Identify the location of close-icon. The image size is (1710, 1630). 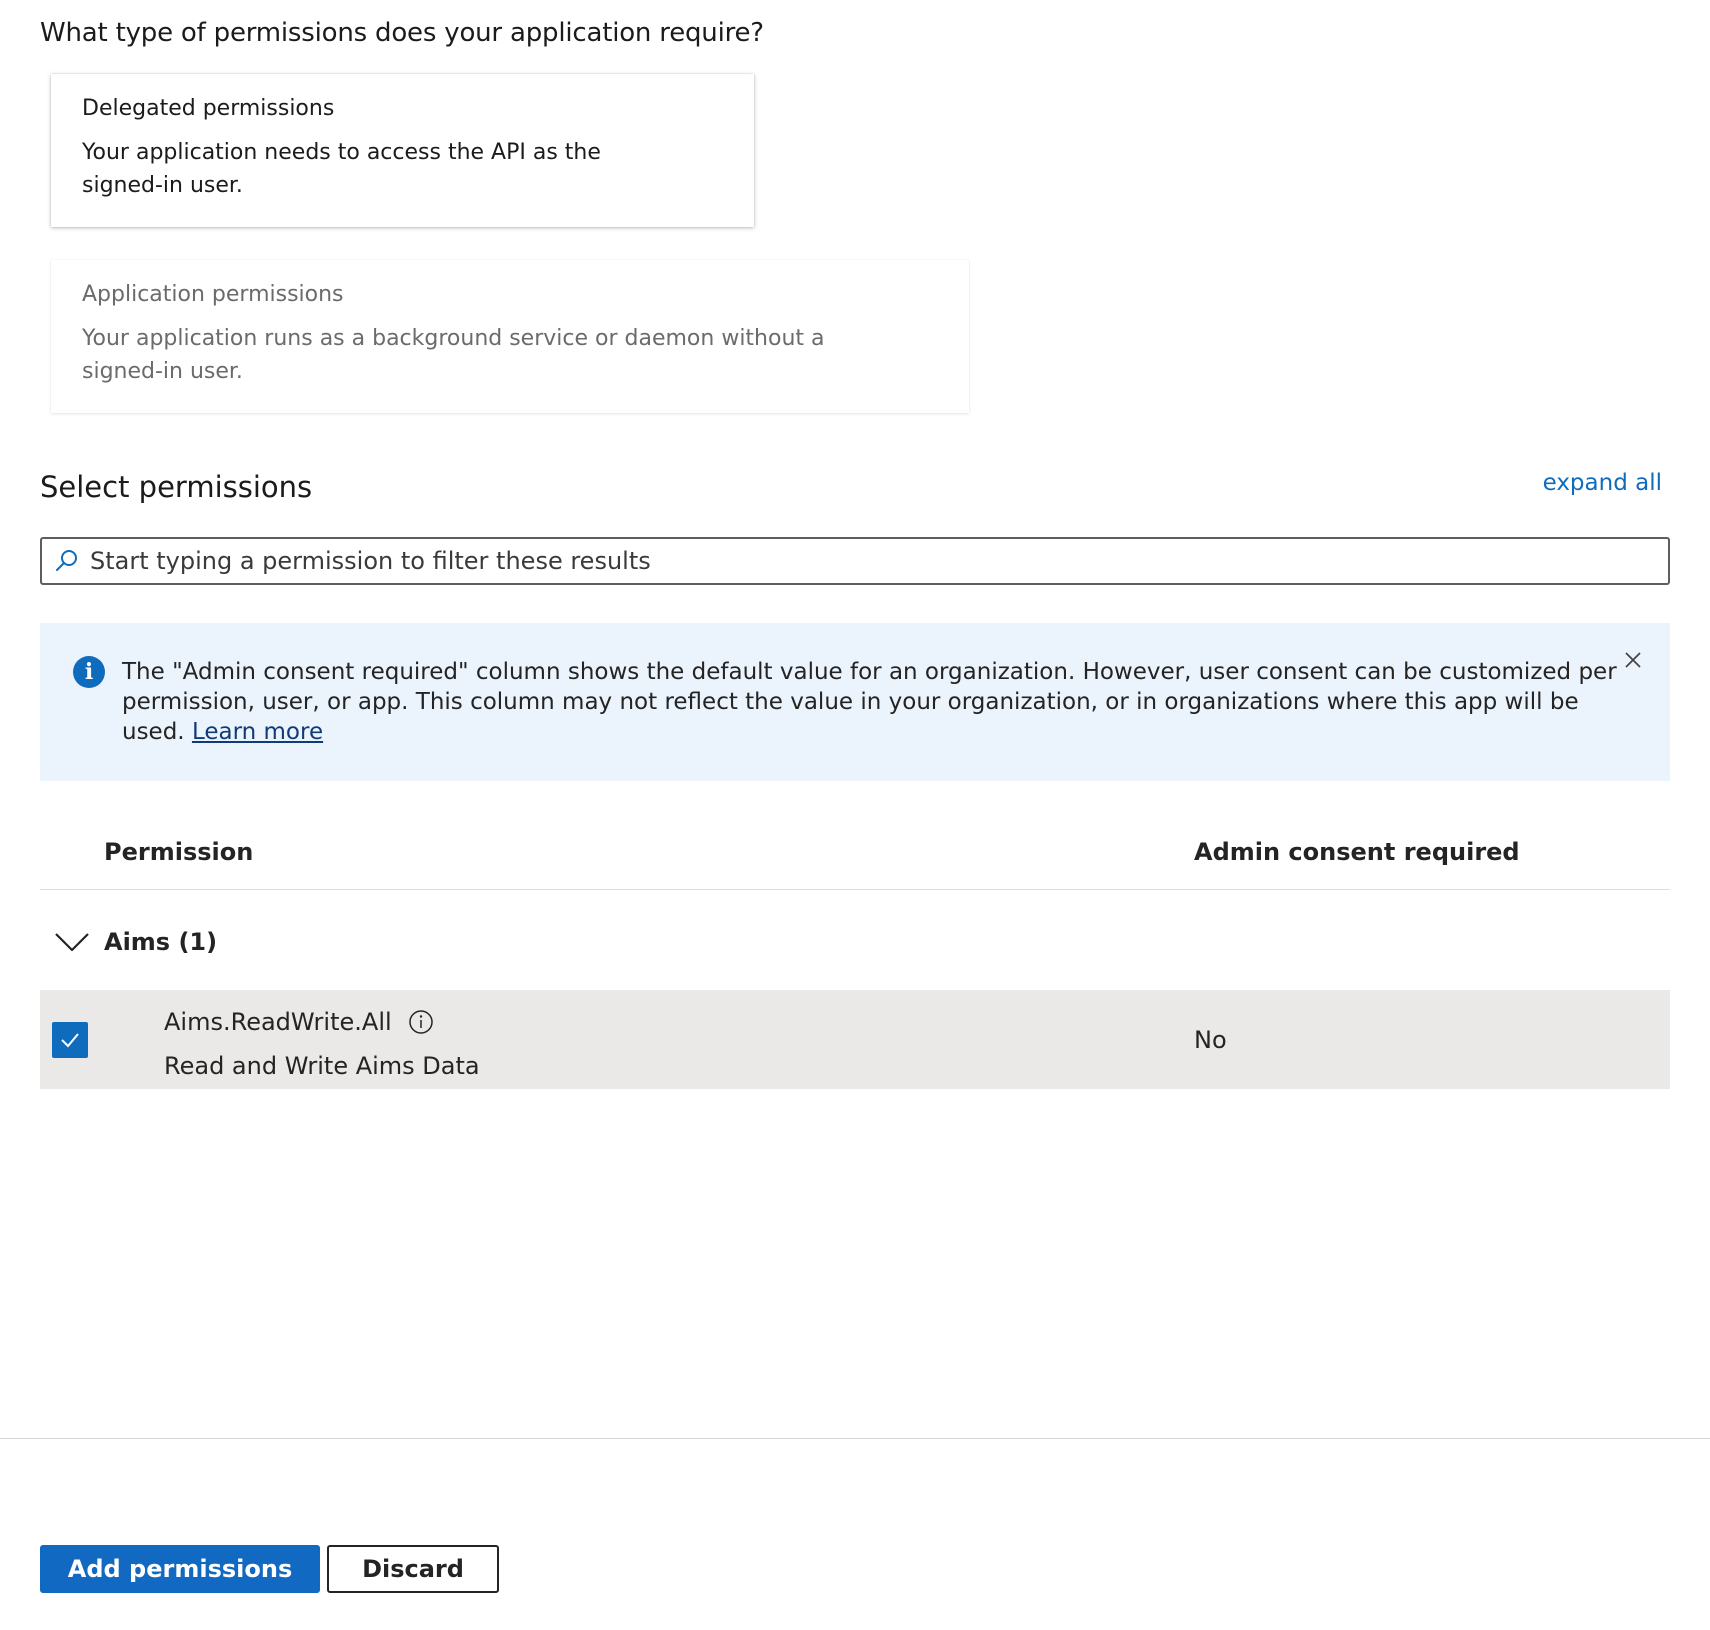
(1633, 660).